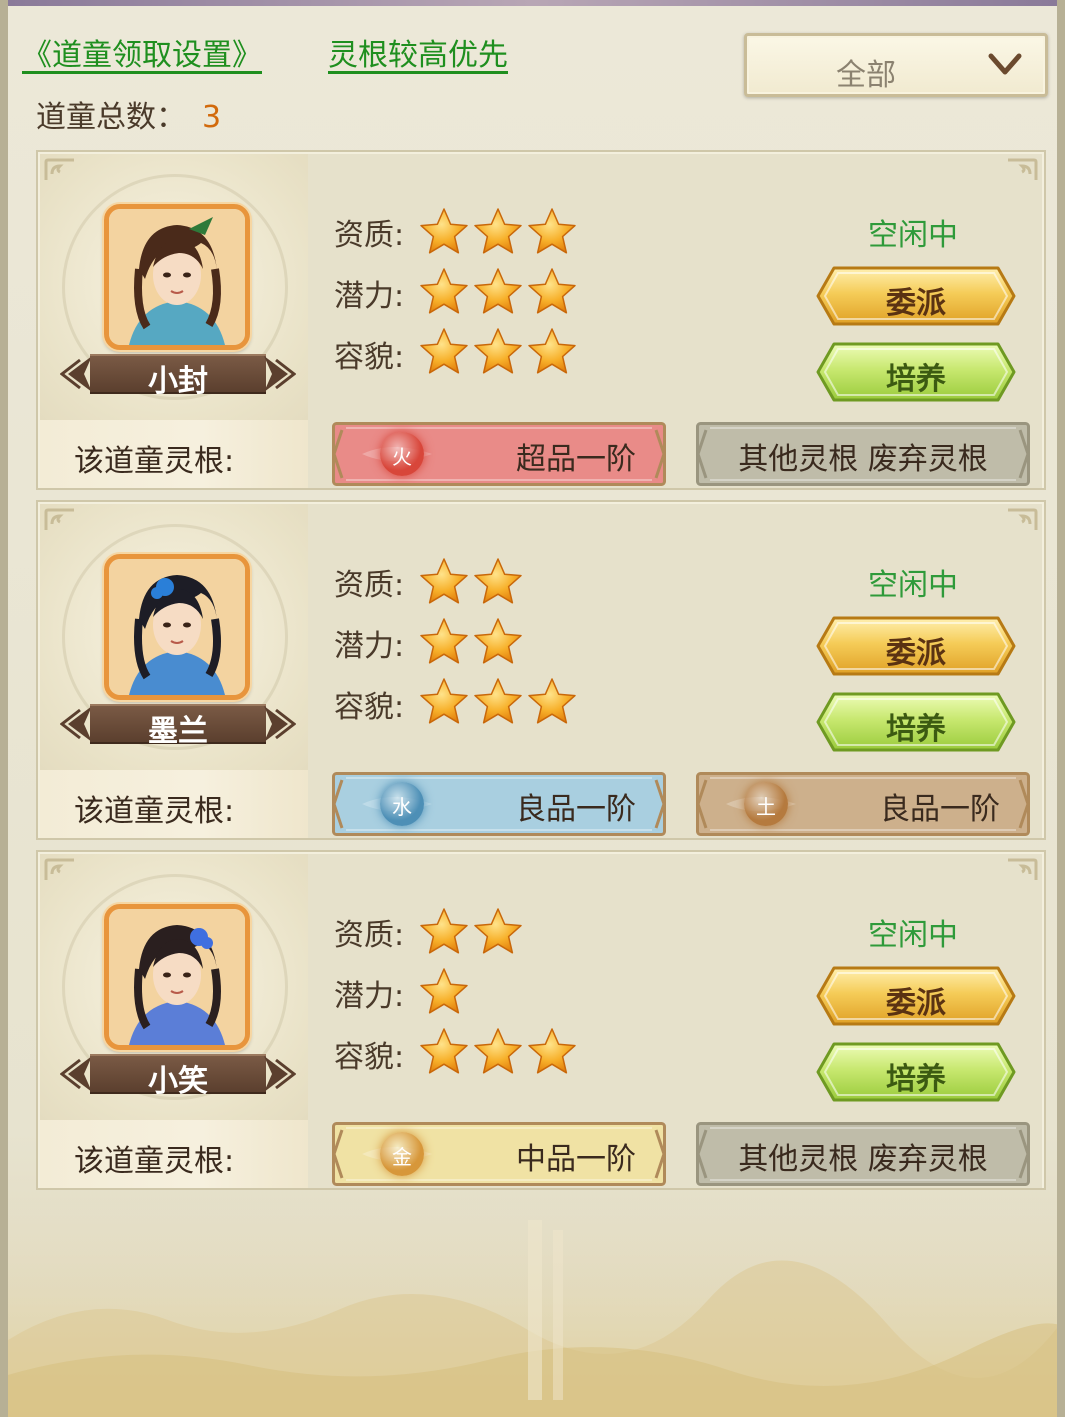 The width and height of the screenshot is (1065, 1417). I want to click on spirit-root-box: 土 良品一阶, so click(863, 804).